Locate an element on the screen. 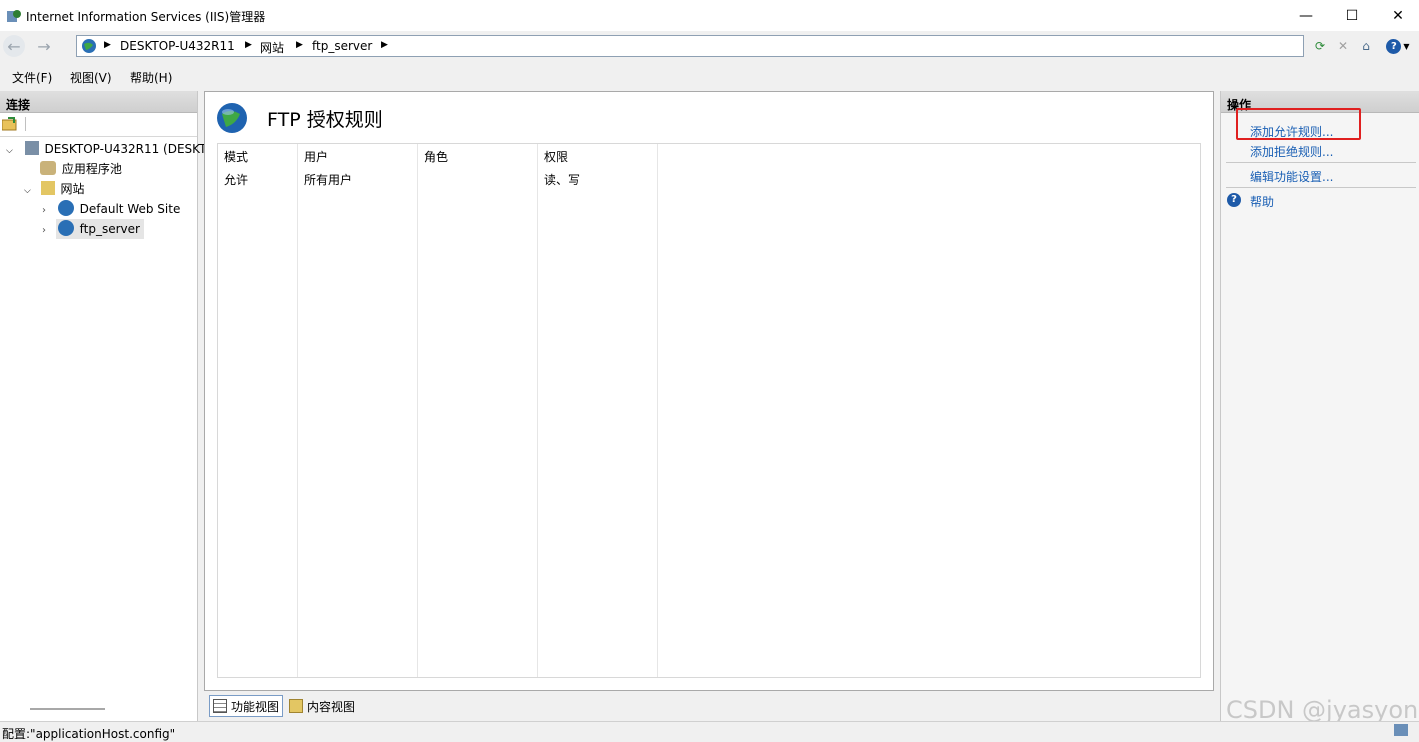 The image size is (1419, 742). chevron-down-icon: ▼ is located at coordinates (1406, 46).